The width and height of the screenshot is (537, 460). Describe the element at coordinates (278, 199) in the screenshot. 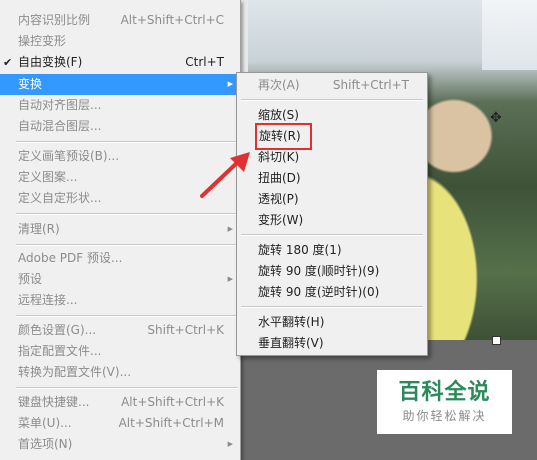

I see `submenu-item-label: 透视(P)` at that location.